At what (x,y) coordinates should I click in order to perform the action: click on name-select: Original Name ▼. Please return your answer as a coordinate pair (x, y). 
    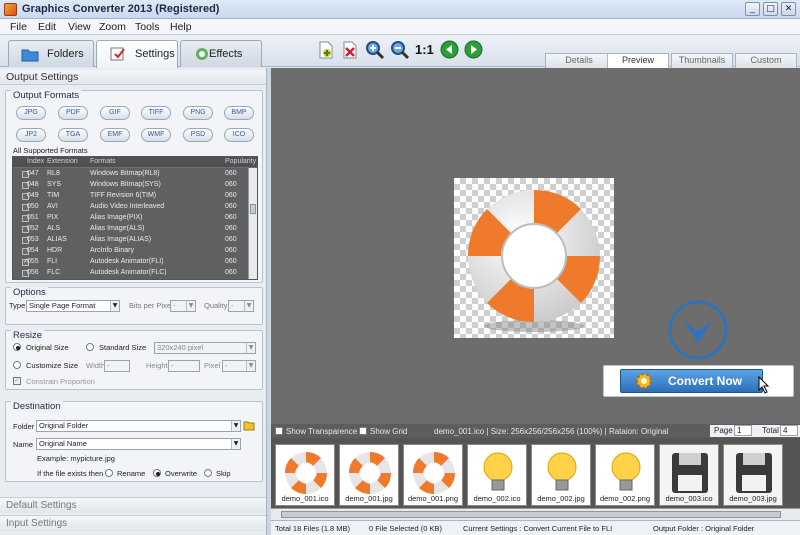
    Looking at the image, I should click on (138, 444).